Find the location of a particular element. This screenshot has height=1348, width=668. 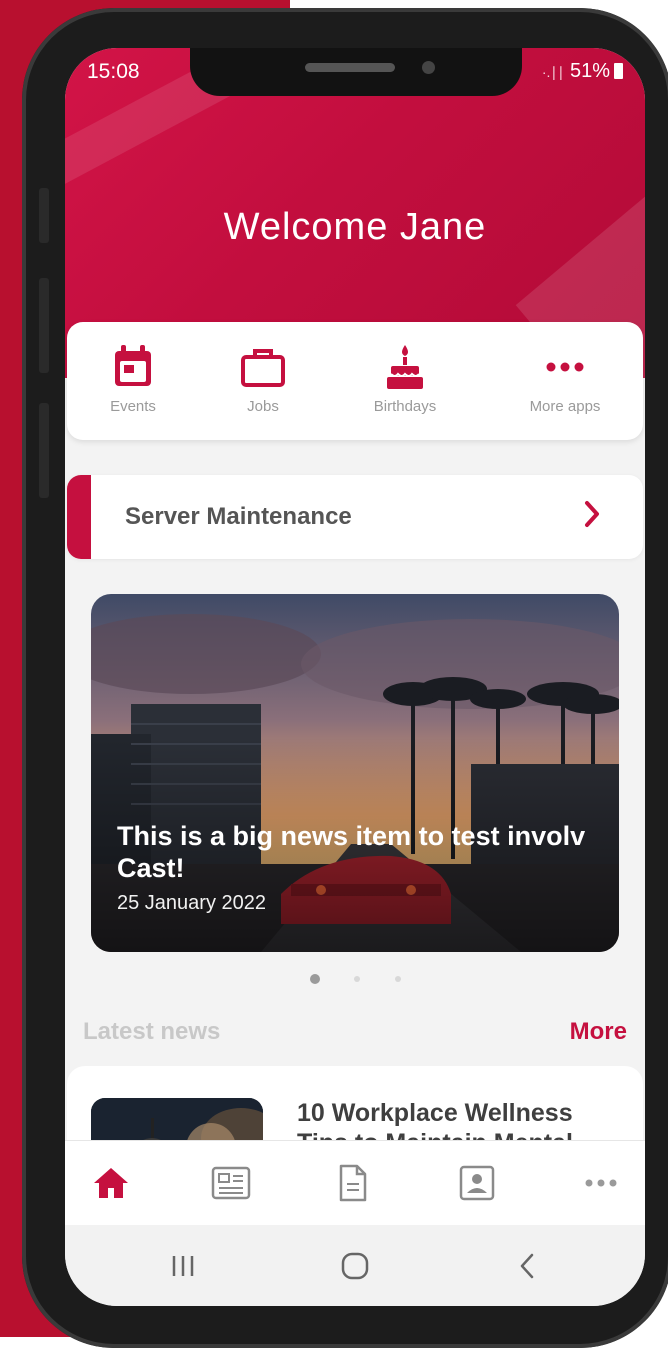

app-label: Events is located at coordinates (133, 406).